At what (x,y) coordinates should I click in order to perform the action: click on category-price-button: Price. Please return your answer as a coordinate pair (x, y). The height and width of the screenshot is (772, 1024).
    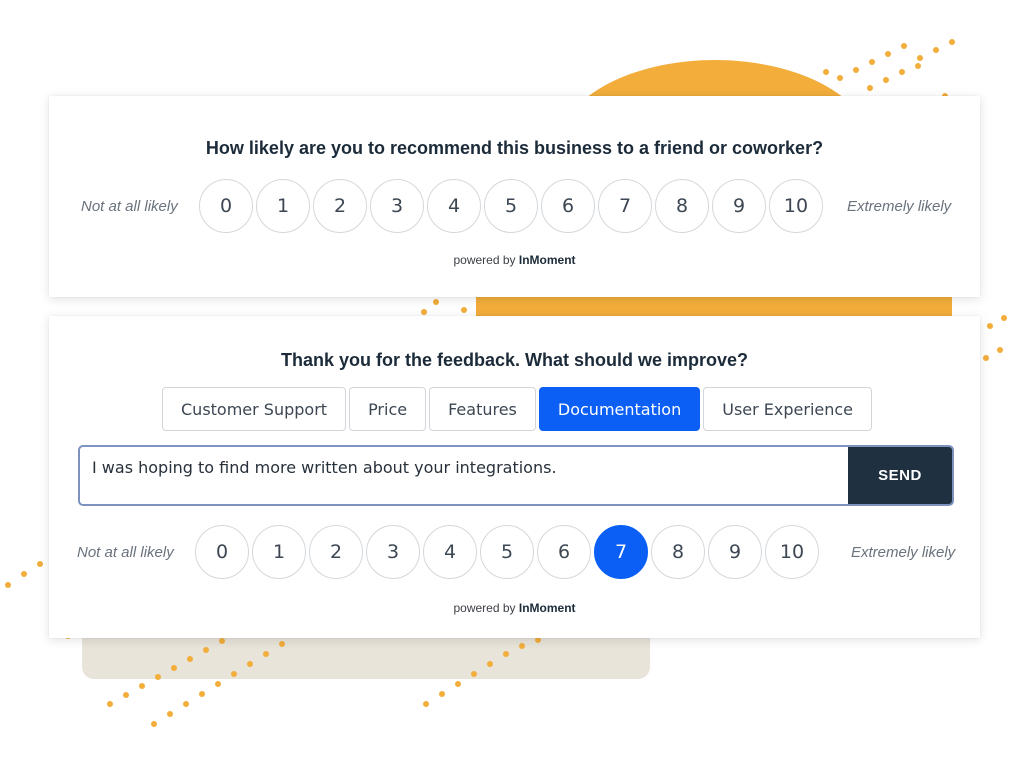
    Looking at the image, I should click on (388, 409).